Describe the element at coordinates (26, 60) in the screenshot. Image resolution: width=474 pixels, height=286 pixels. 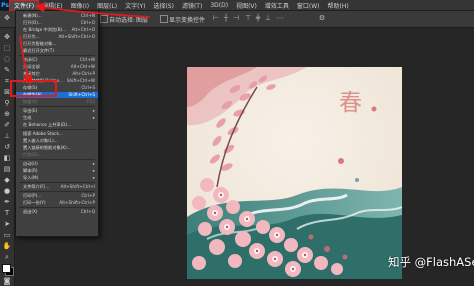
I see `annotation-arrow-to-save-as` at that location.